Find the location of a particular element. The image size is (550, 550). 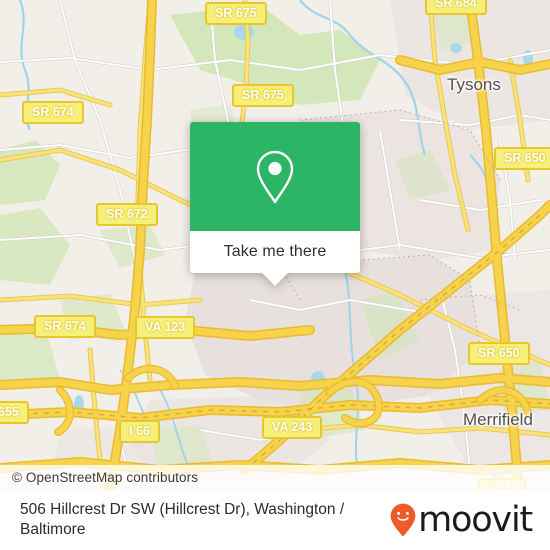

osm-attribution-text: © OpenStreetMap contributors is located at coordinates (105, 477).